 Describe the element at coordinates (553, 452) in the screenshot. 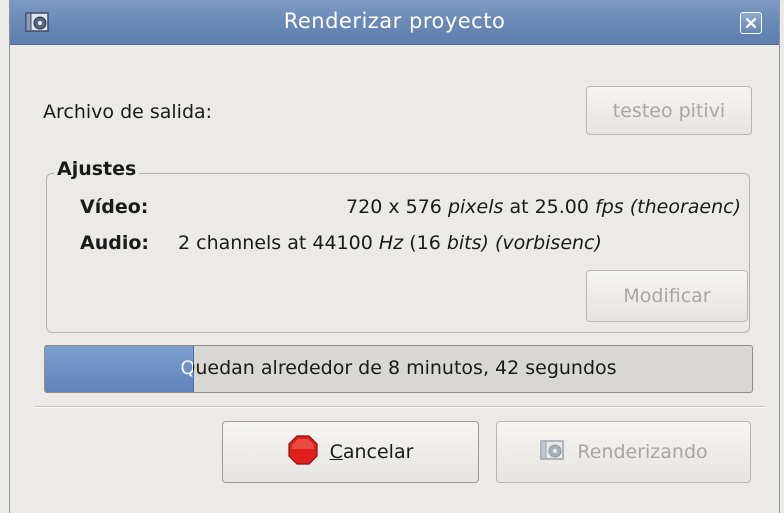

I see `render-icon` at that location.